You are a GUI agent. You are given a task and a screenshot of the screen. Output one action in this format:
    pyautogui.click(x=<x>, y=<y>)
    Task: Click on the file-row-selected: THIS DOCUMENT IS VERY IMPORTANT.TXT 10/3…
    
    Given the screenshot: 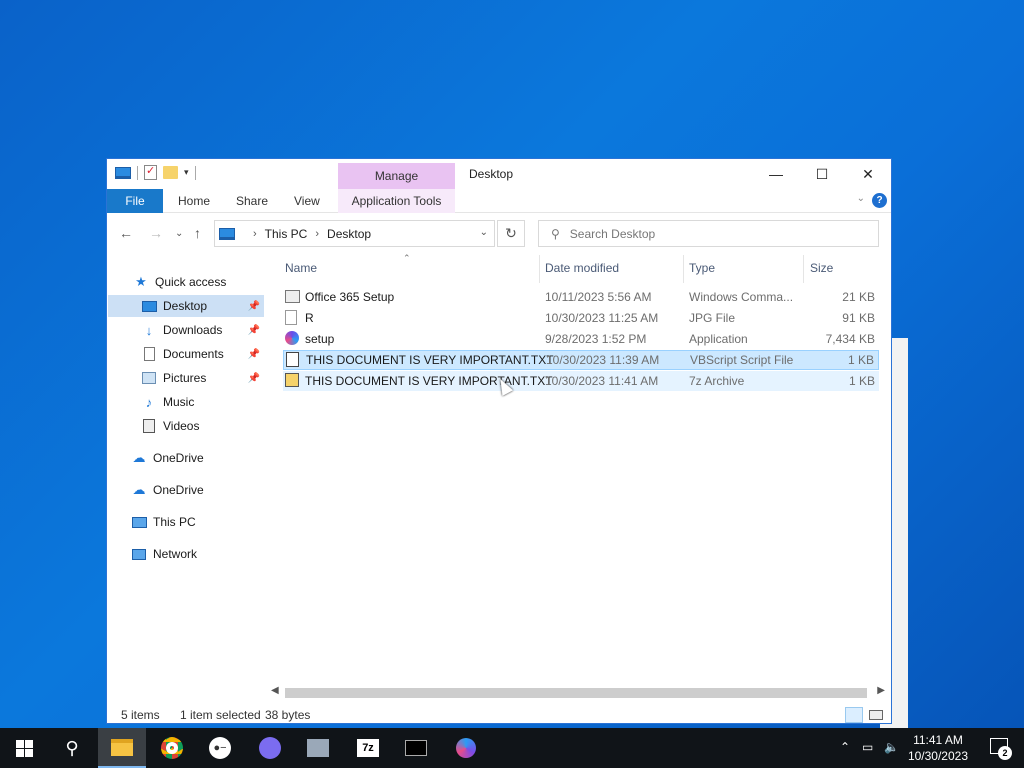 What is the action you would take?
    pyautogui.click(x=581, y=360)
    